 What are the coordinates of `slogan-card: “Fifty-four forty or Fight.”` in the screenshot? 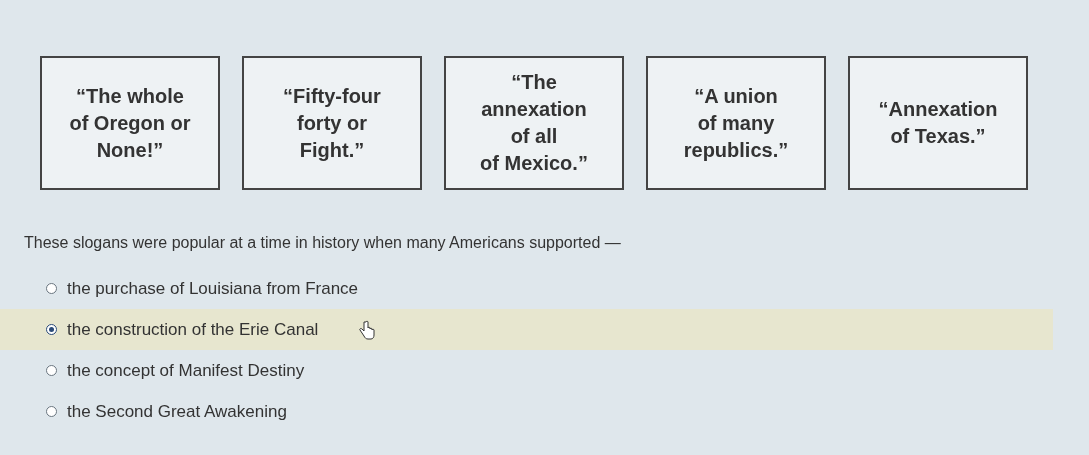 It's located at (332, 123).